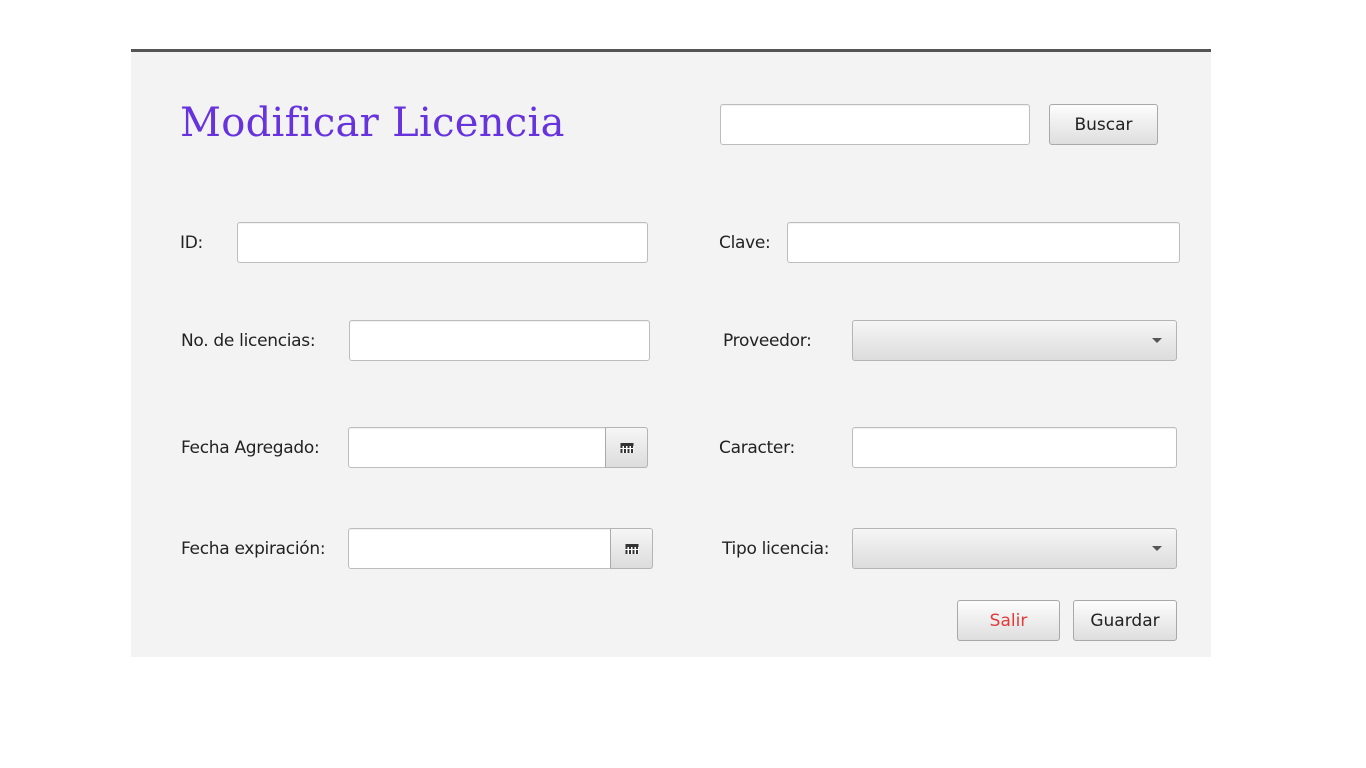 The image size is (1366, 768). What do you see at coordinates (767, 341) in the screenshot?
I see `proveedor-label: Proveedor:` at bounding box center [767, 341].